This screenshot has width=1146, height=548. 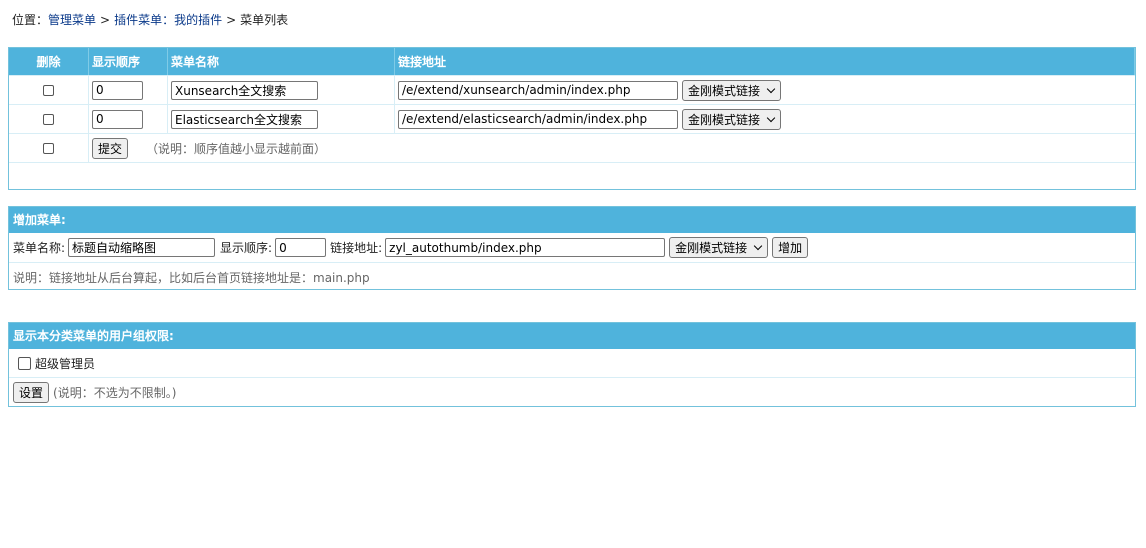 I want to click on order-note: （说明：顺序值越小显示越前面）, so click(x=236, y=148).